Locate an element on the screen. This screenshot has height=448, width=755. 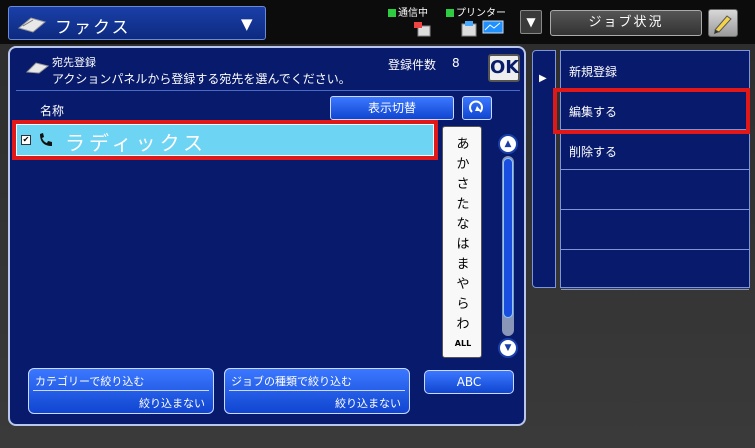
scroll-down-button: ▼ is located at coordinates (508, 348).